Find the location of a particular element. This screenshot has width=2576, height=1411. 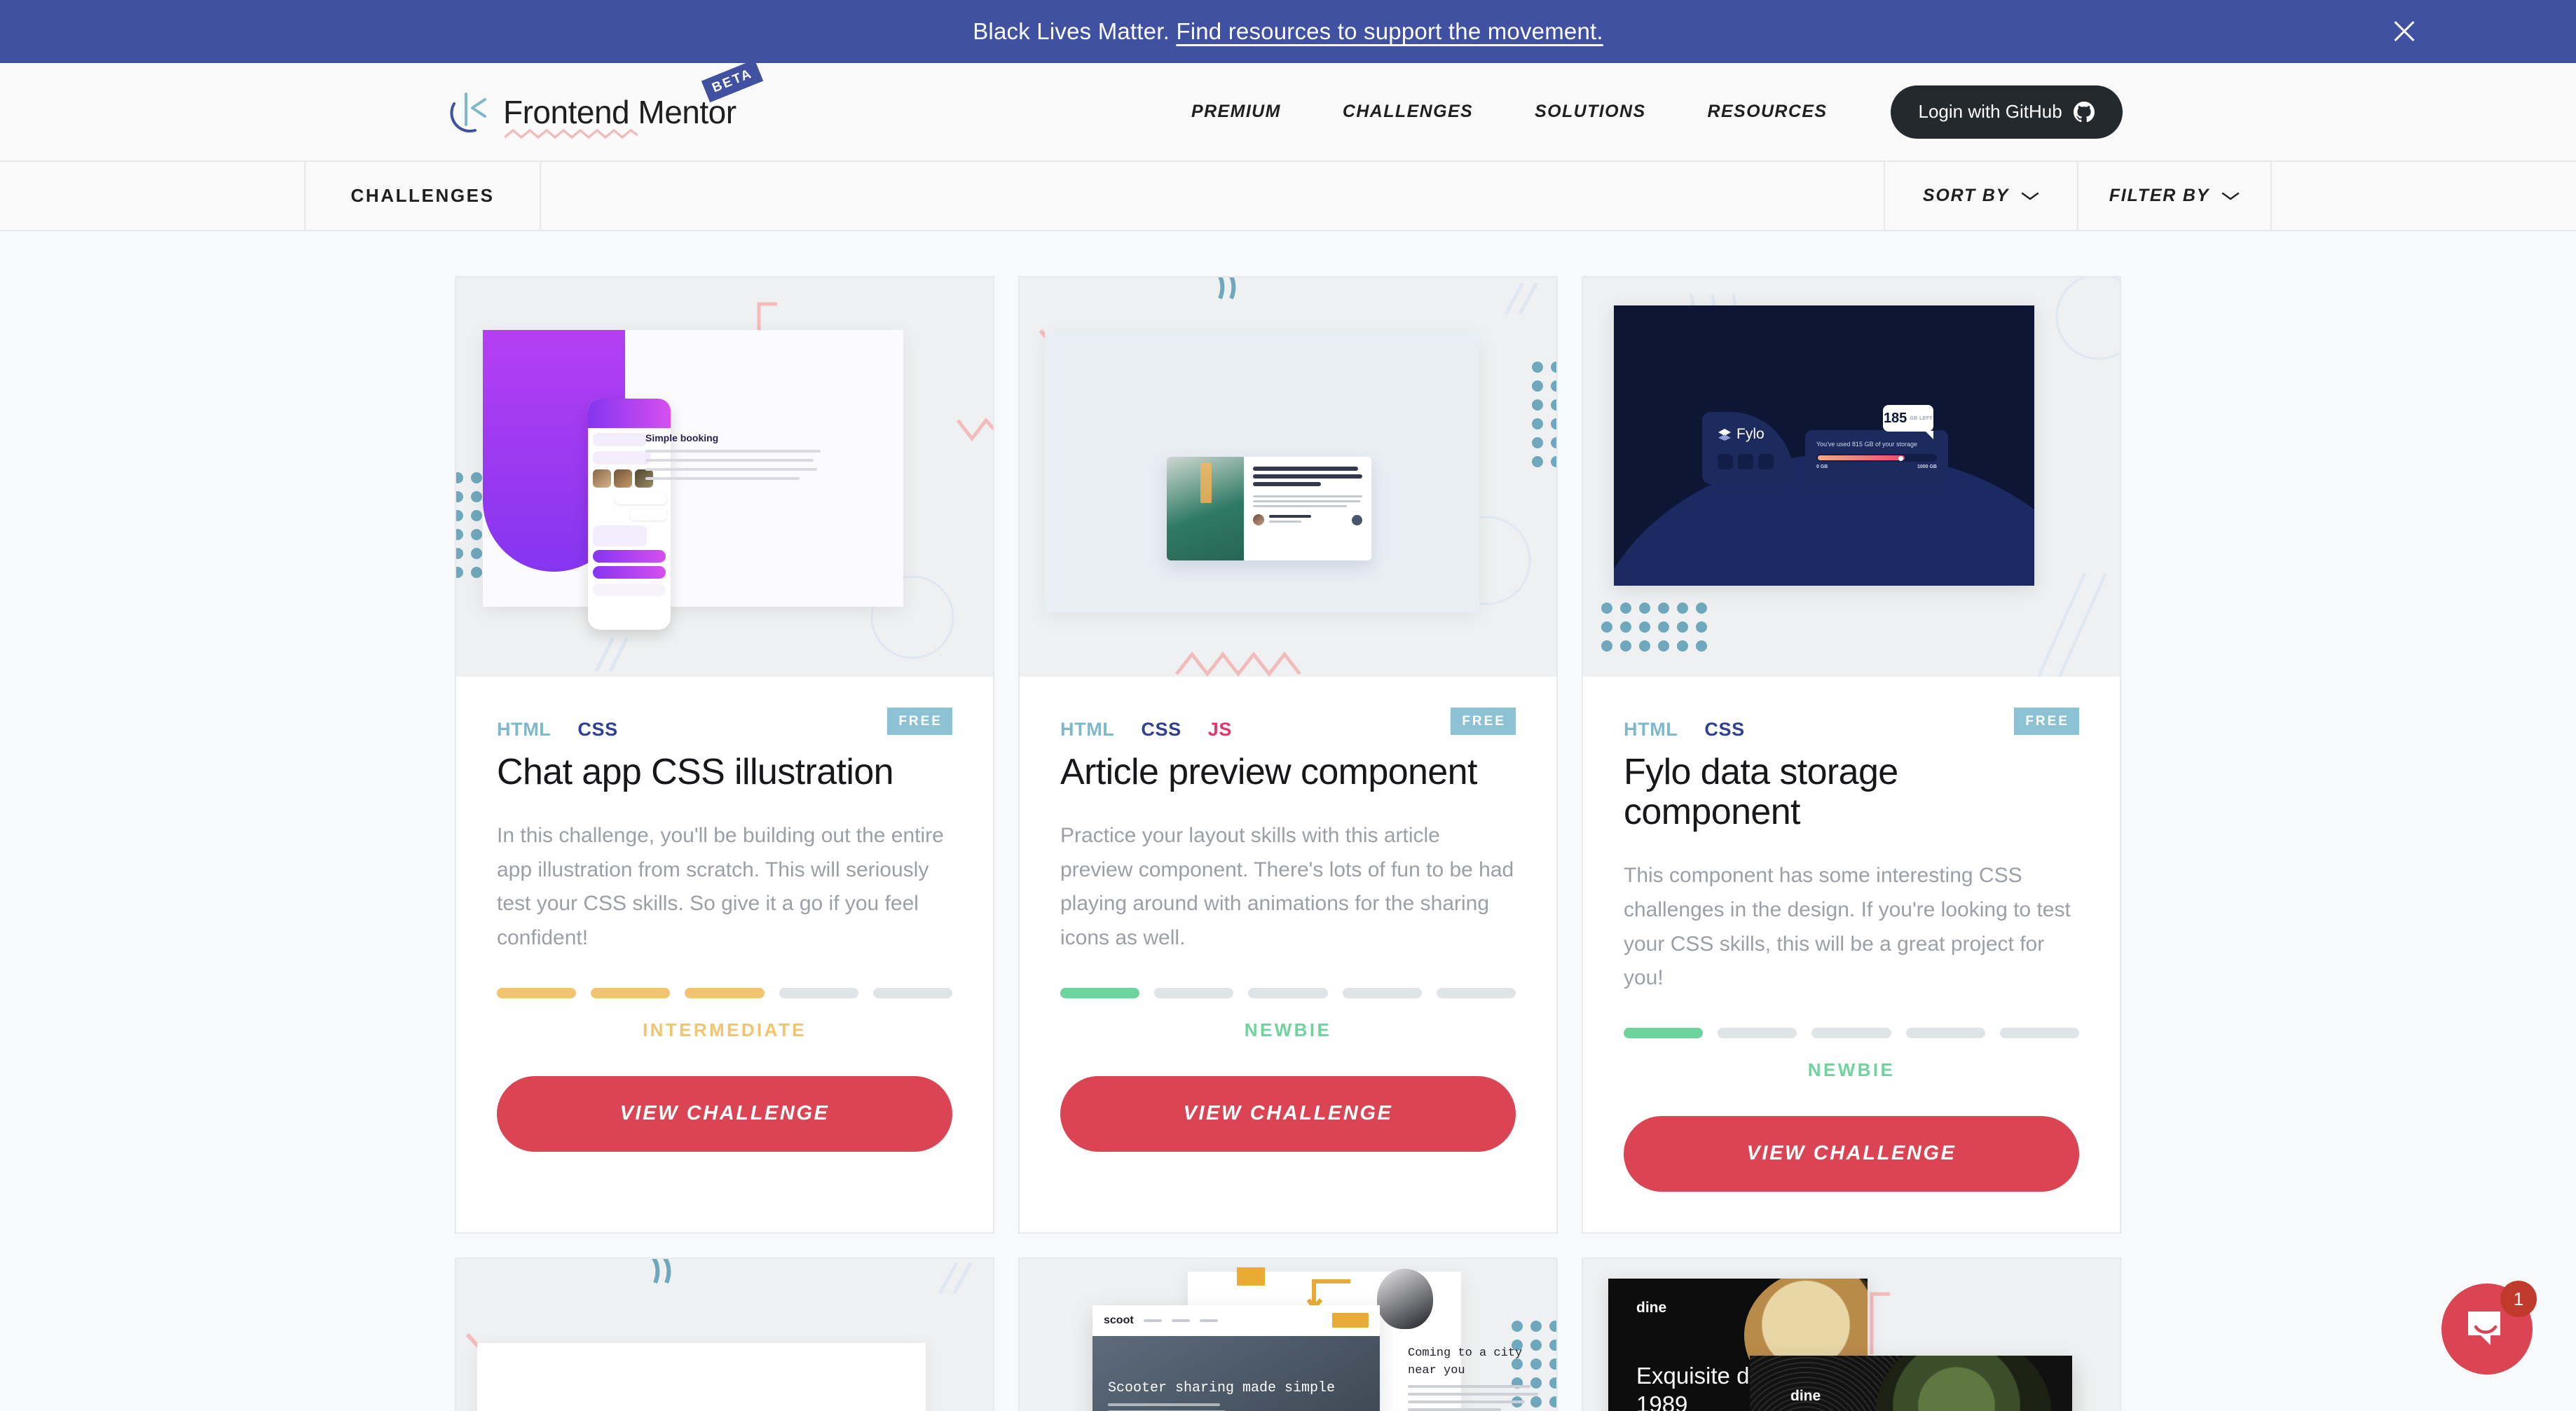

logo-squiggle-icon is located at coordinates (571, 133).